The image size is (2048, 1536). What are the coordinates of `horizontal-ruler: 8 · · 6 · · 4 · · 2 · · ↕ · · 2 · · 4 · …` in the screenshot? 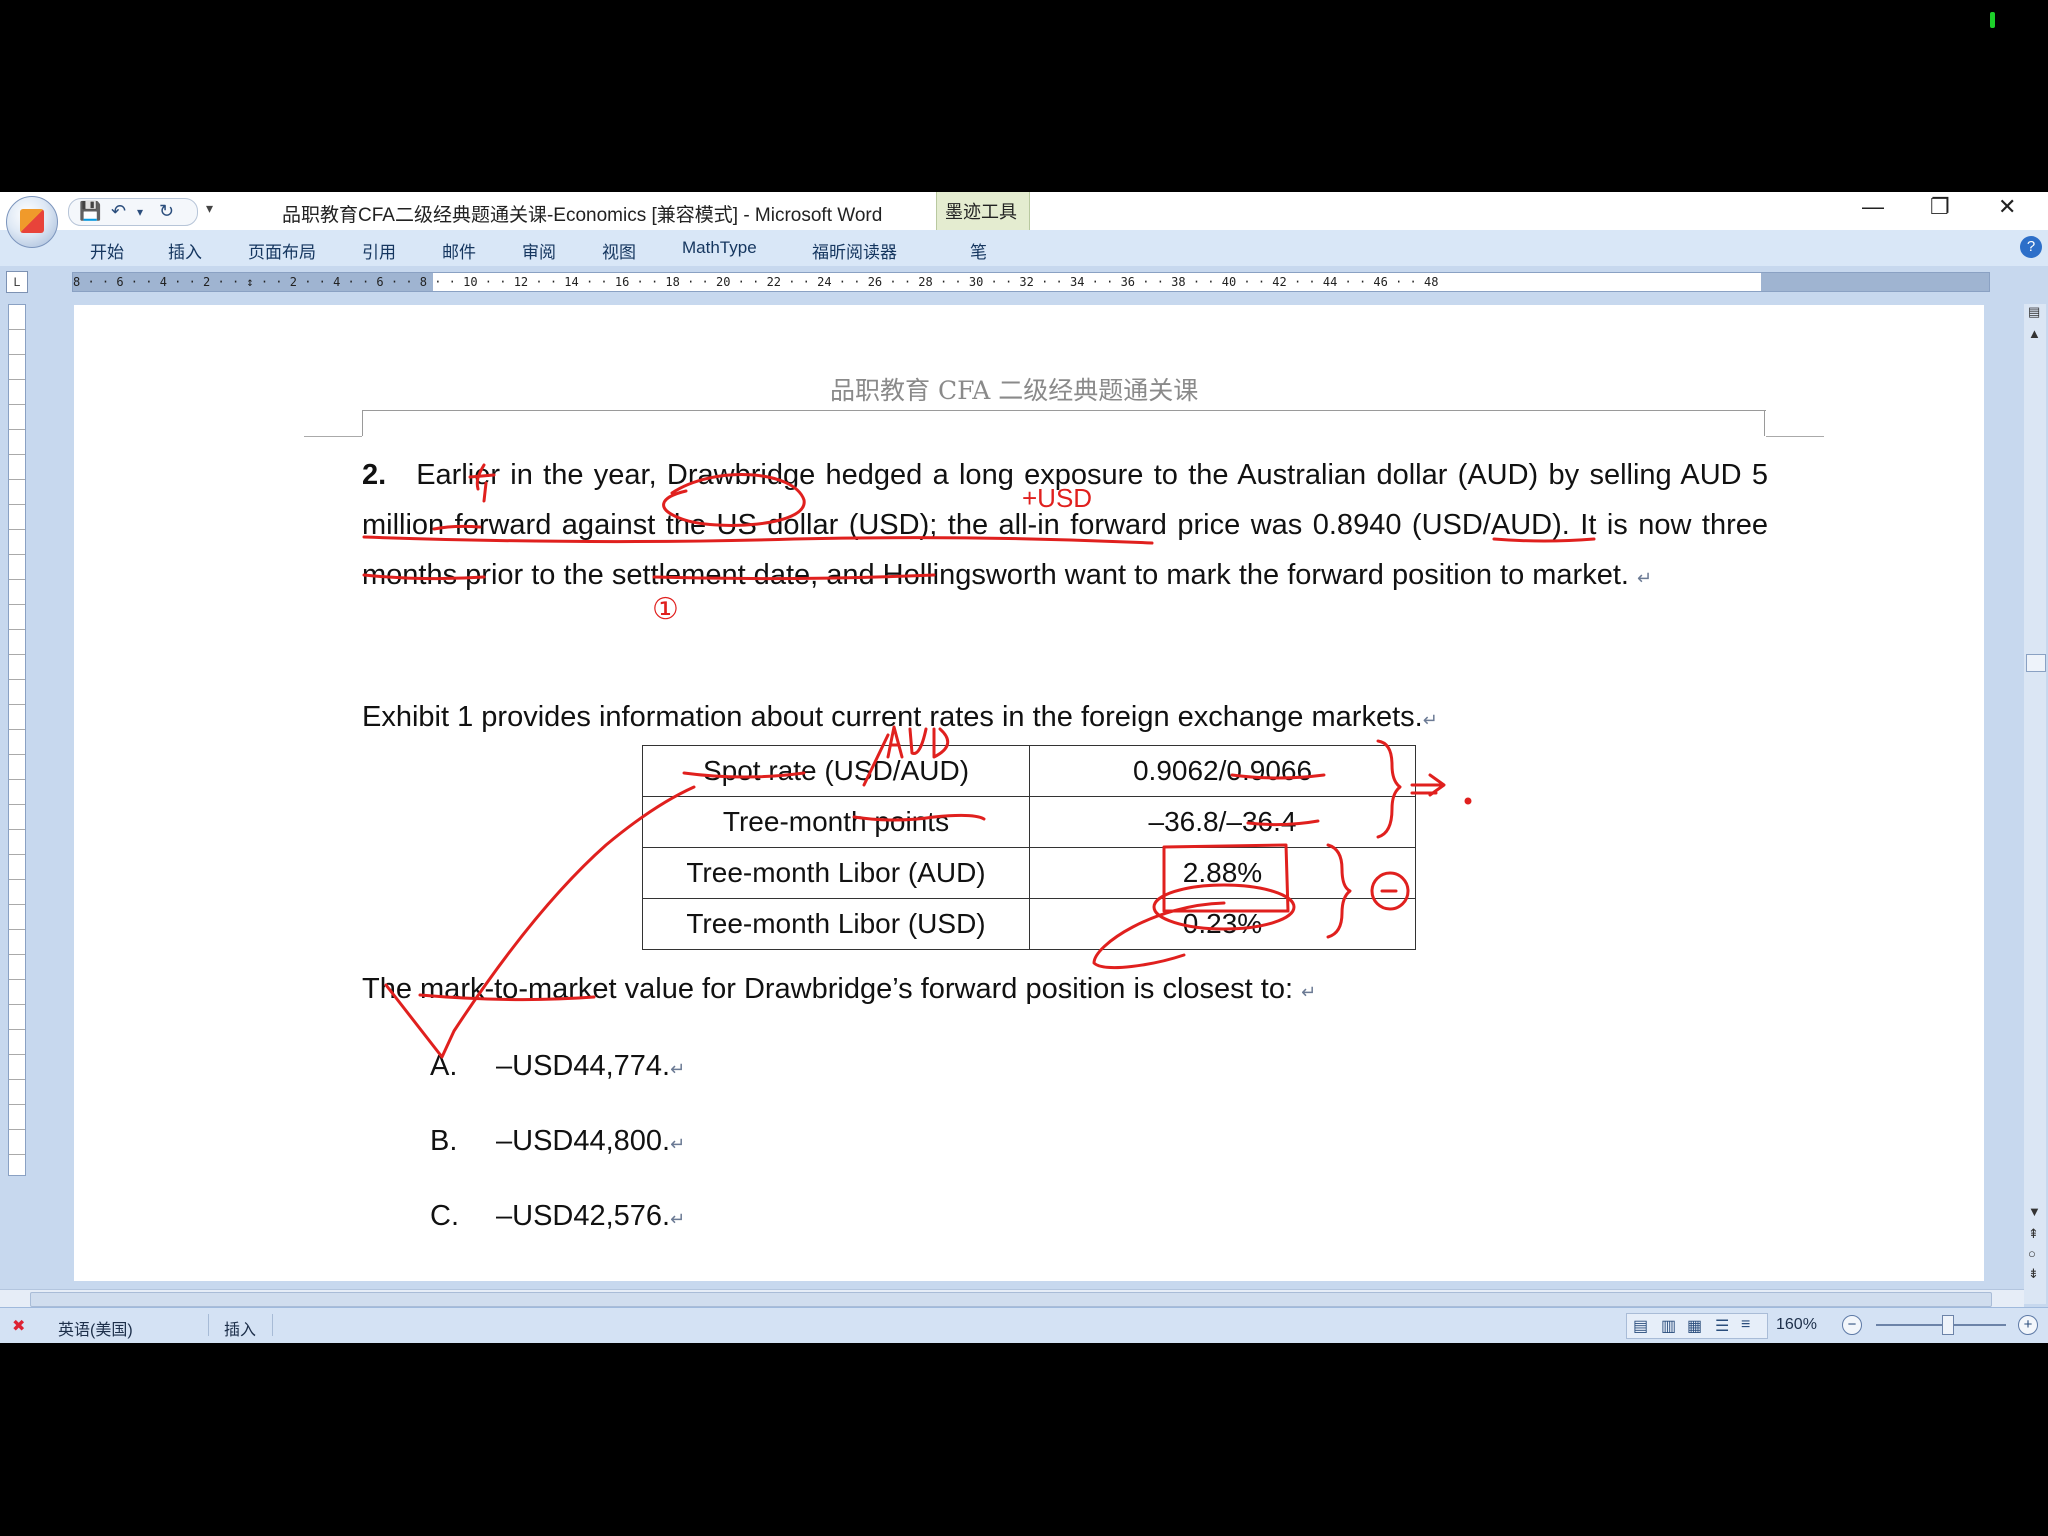 It's located at (1031, 282).